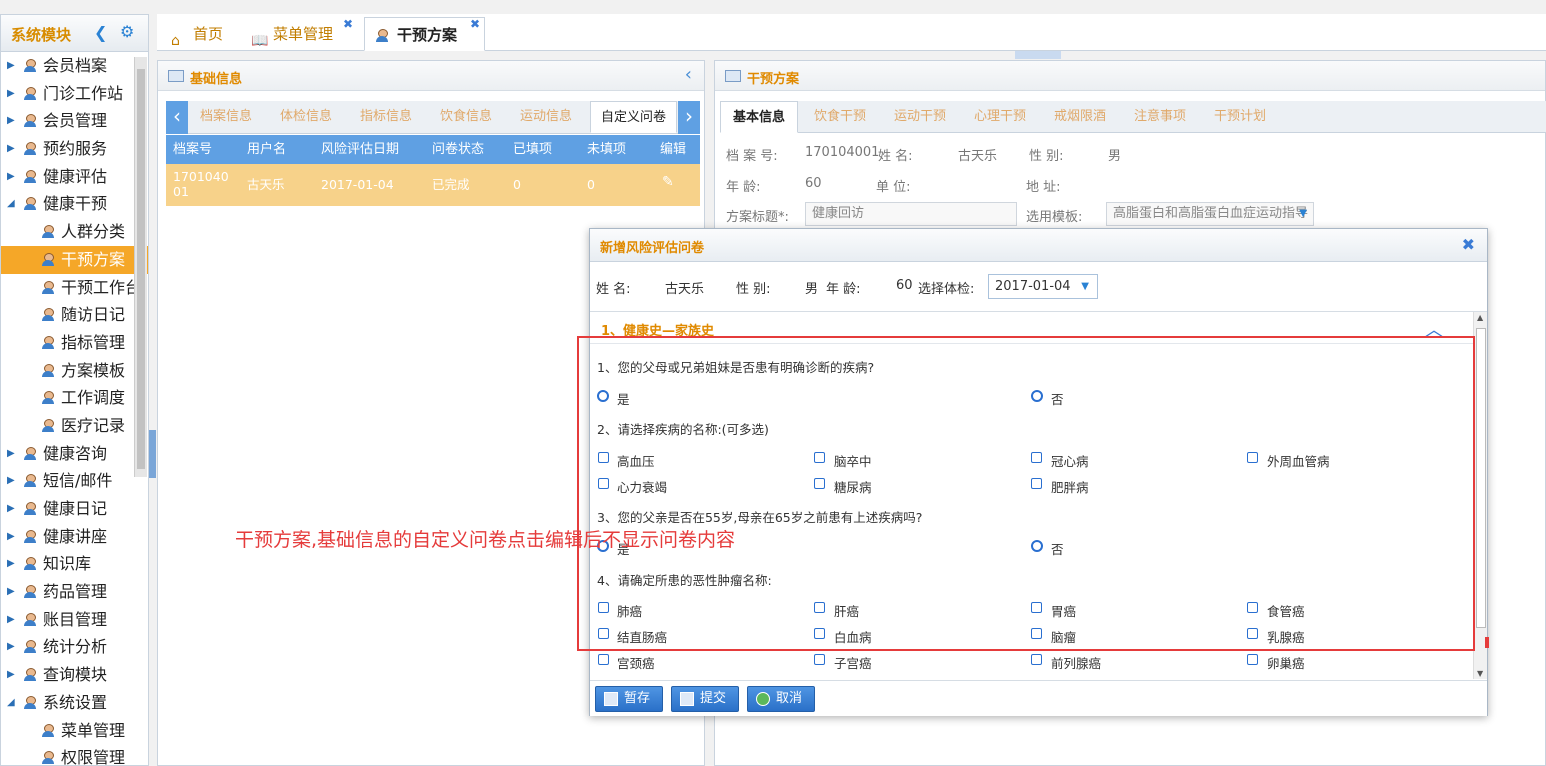  What do you see at coordinates (673, 149) in the screenshot?
I see `col-header: 编辑` at bounding box center [673, 149].